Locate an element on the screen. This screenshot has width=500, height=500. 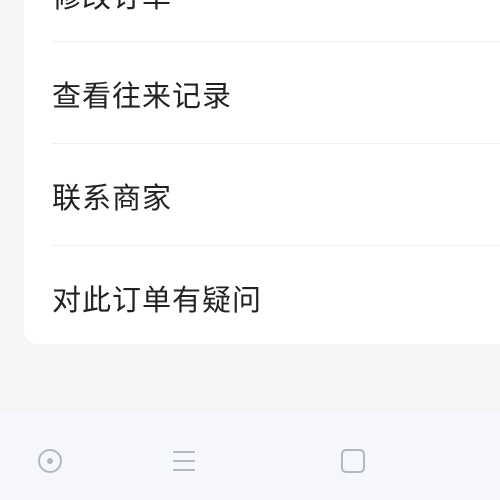
menu-item-order-question: 对此订单有疑问 is located at coordinates (276, 298).